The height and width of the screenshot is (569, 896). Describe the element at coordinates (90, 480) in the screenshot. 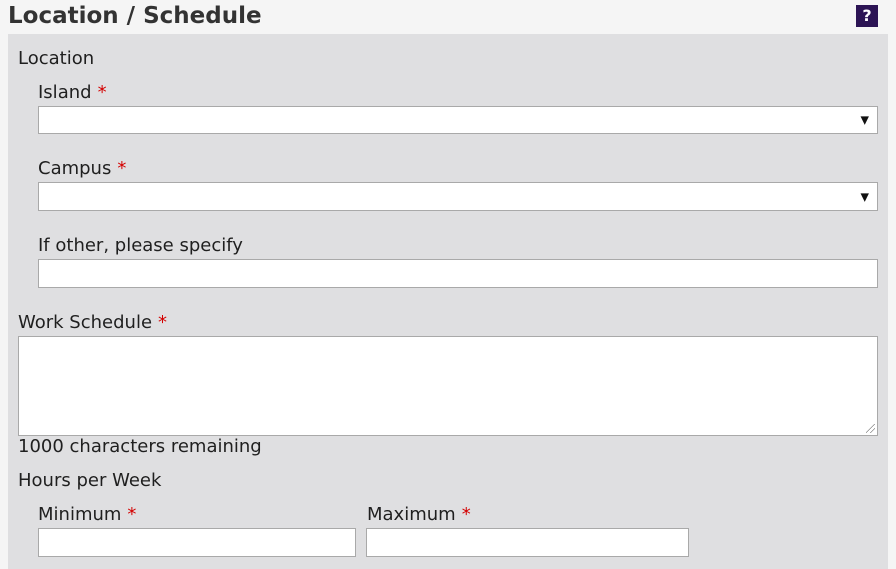

I see `hours-section-label: Hours per Week` at that location.